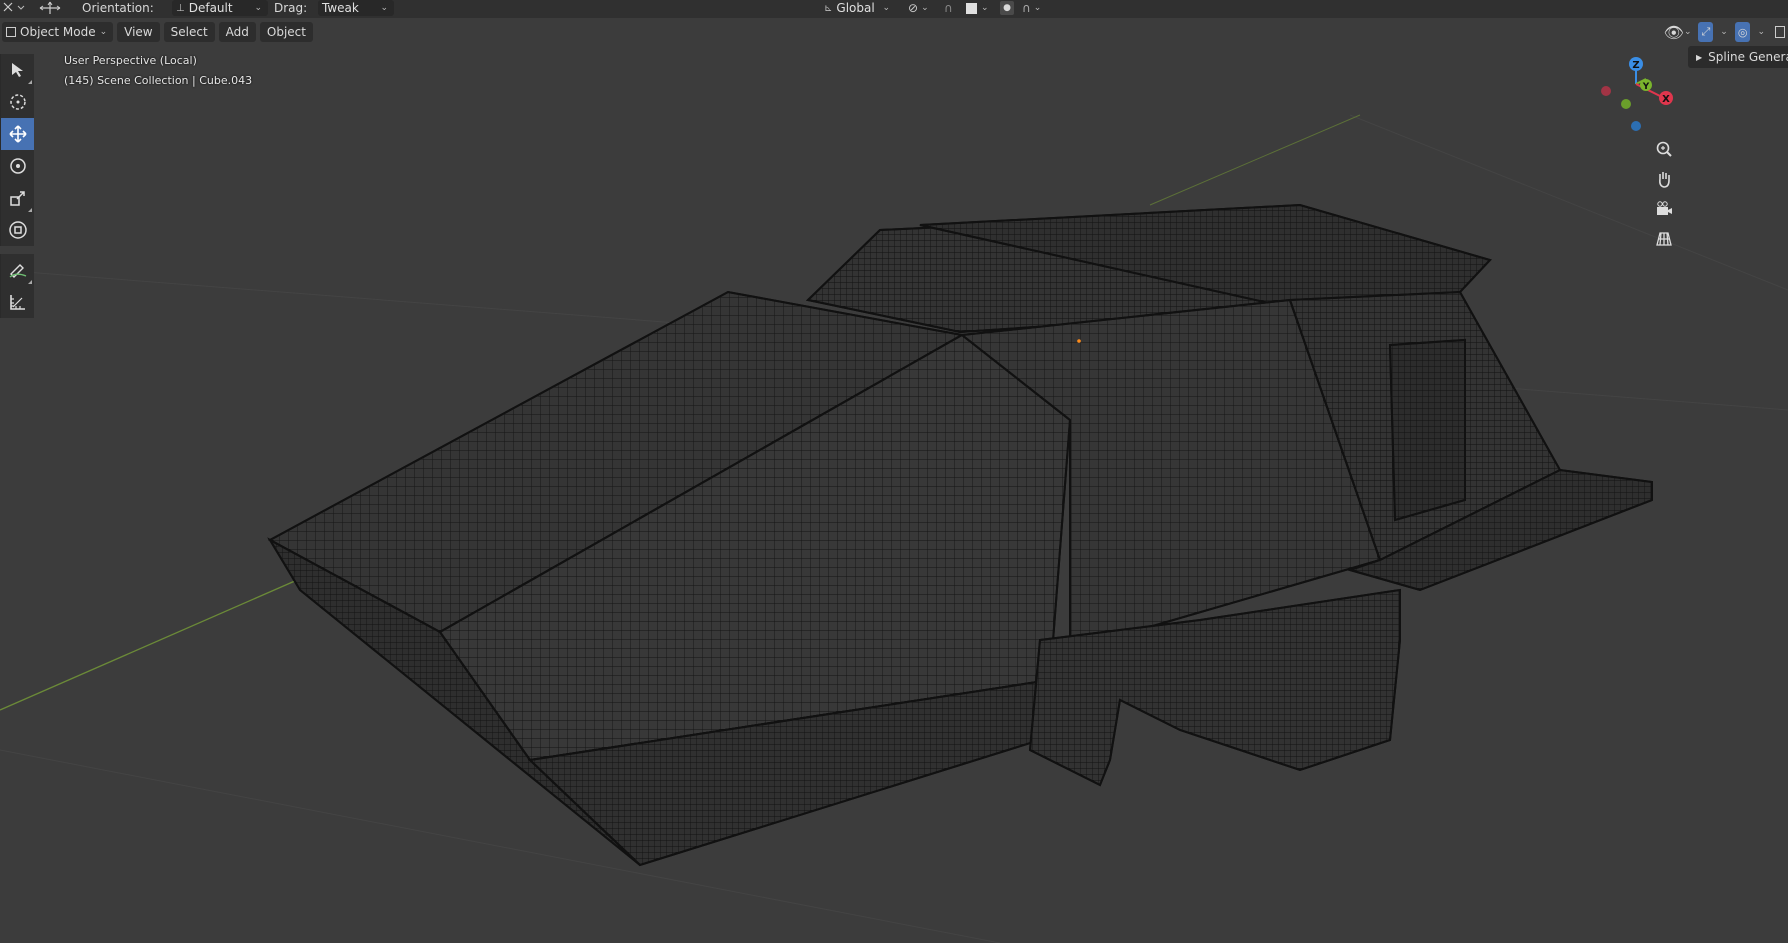 The height and width of the screenshot is (943, 1788). What do you see at coordinates (340, 7) in the screenshot?
I see `drag-value: Tweak` at bounding box center [340, 7].